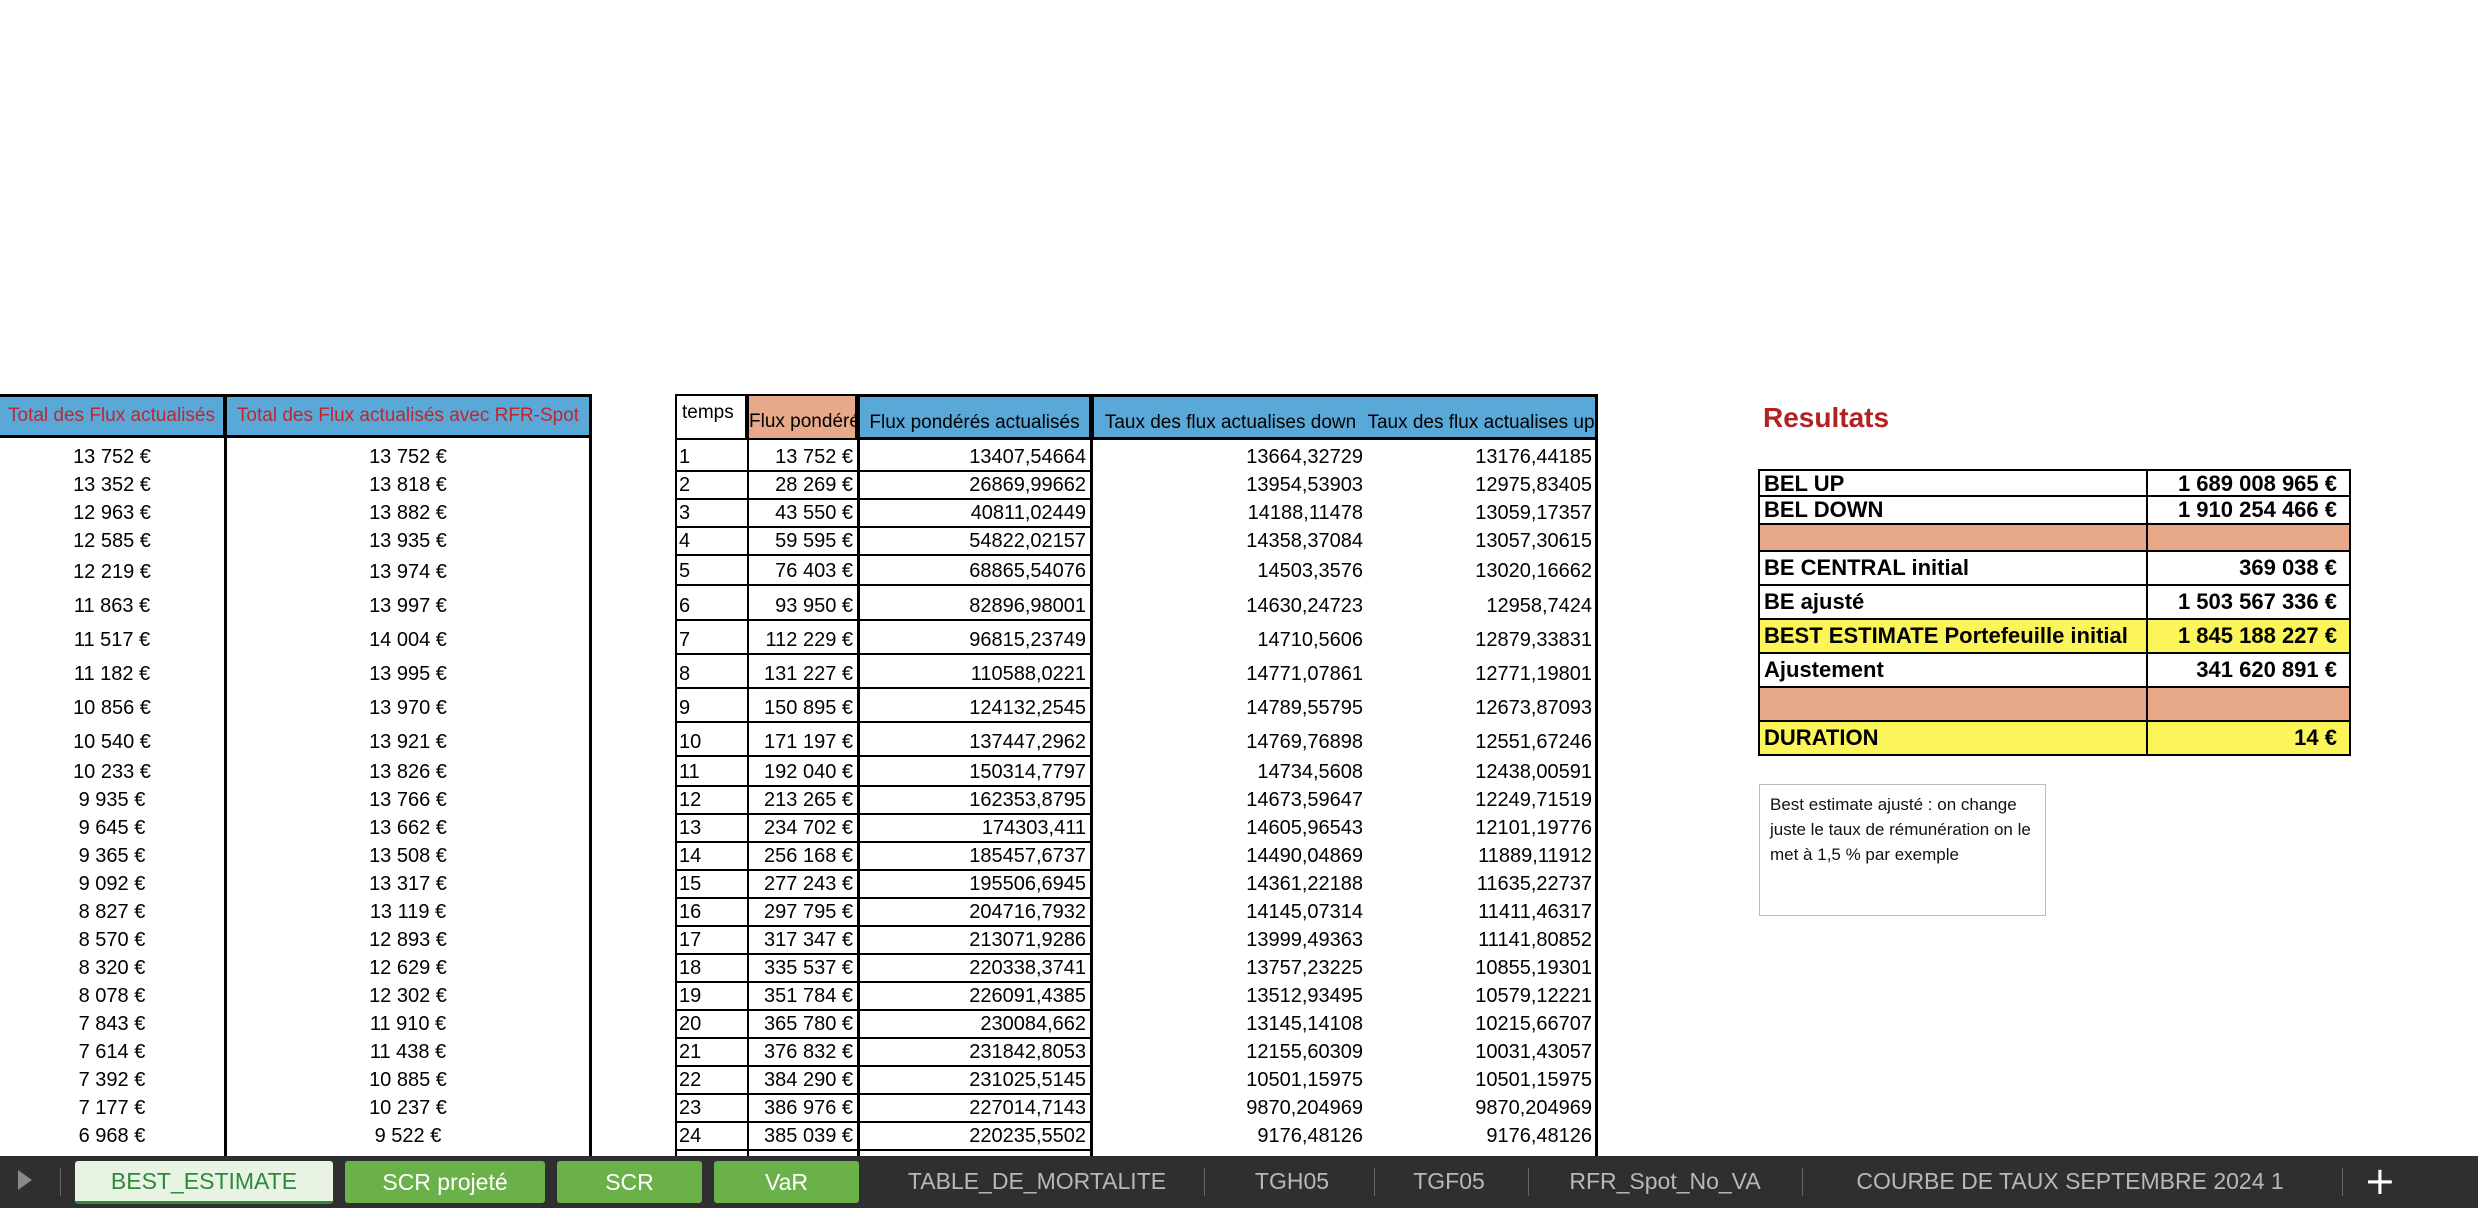 The width and height of the screenshot is (2478, 1208). I want to click on table-cell: 13 995 €, so click(408, 674).